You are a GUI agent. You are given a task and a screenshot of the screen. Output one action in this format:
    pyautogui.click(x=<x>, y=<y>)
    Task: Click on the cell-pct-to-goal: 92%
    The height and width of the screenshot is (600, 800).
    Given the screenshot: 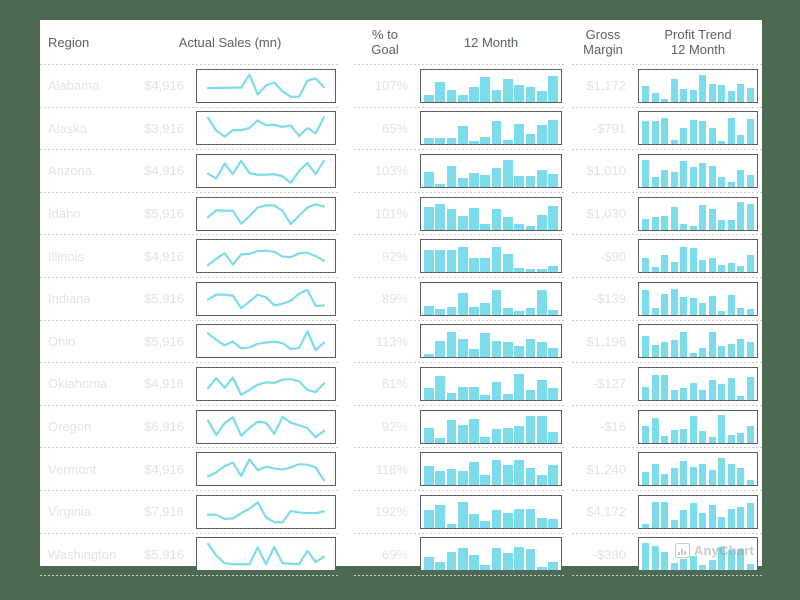 What is the action you would take?
    pyautogui.click(x=394, y=427)
    